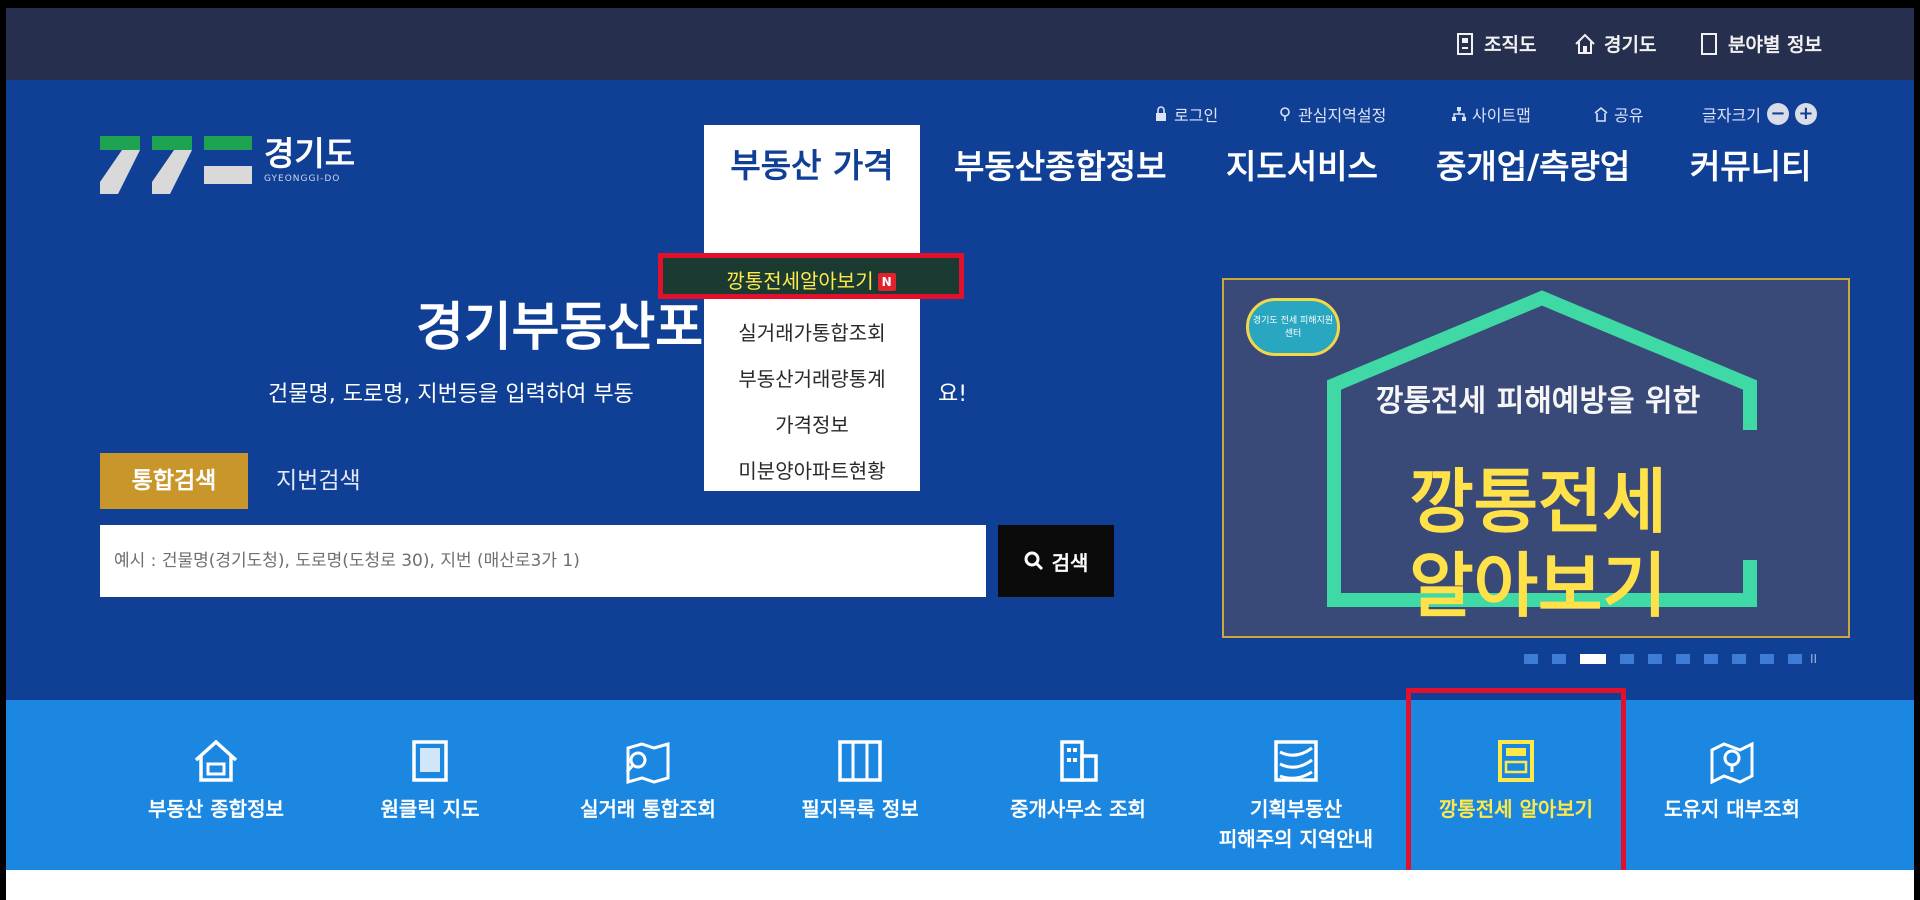 The height and width of the screenshot is (900, 1920). I want to click on gnb-map-service: 지도서비스, so click(1302, 164).